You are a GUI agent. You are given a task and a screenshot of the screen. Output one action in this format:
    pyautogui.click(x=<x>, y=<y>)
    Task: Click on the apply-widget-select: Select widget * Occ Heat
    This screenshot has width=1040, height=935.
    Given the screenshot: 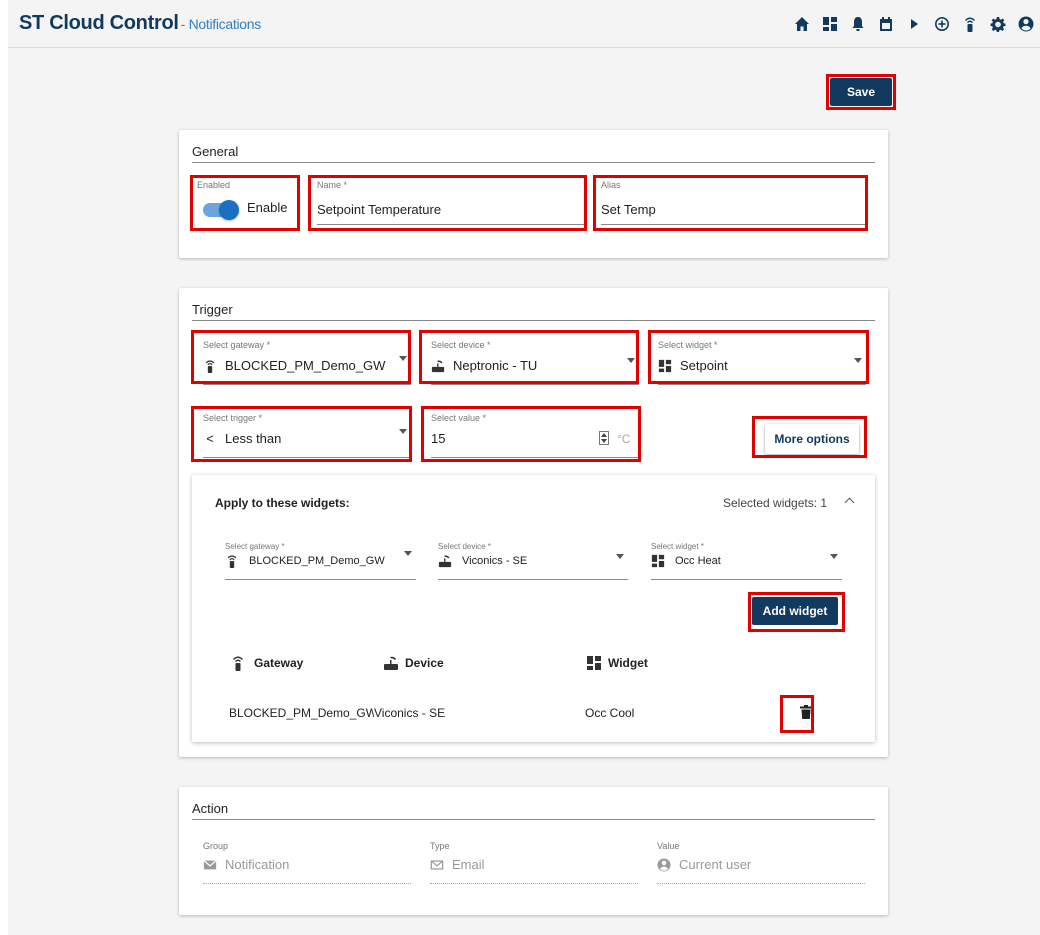 What is the action you would take?
    pyautogui.click(x=746, y=561)
    